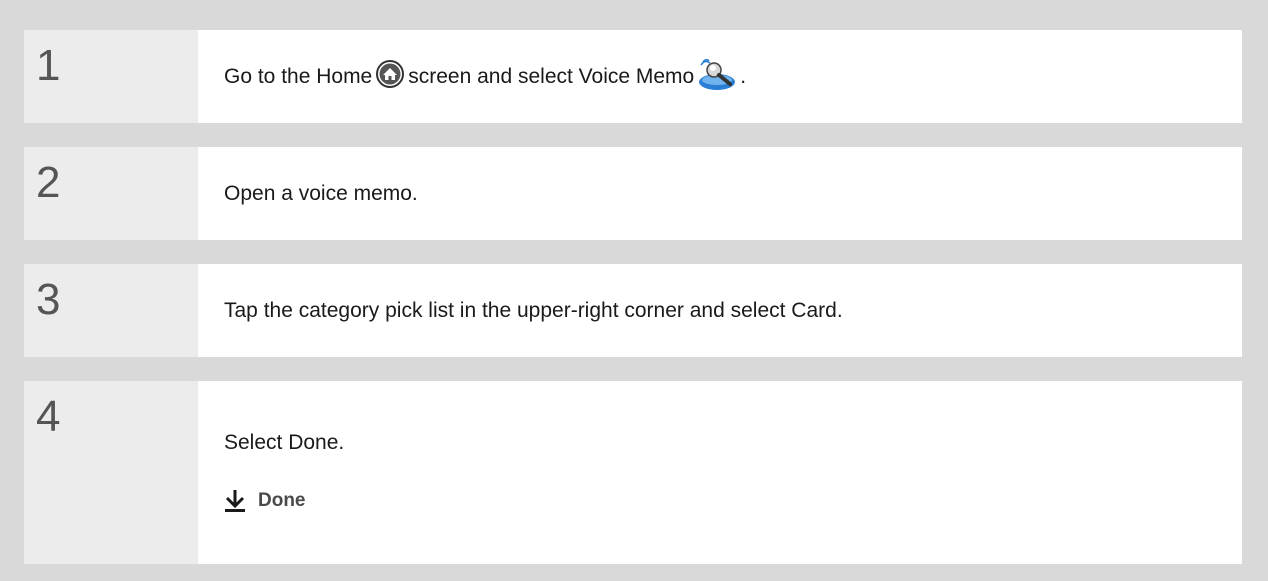  I want to click on step-text: Open a voice memo., so click(321, 193).